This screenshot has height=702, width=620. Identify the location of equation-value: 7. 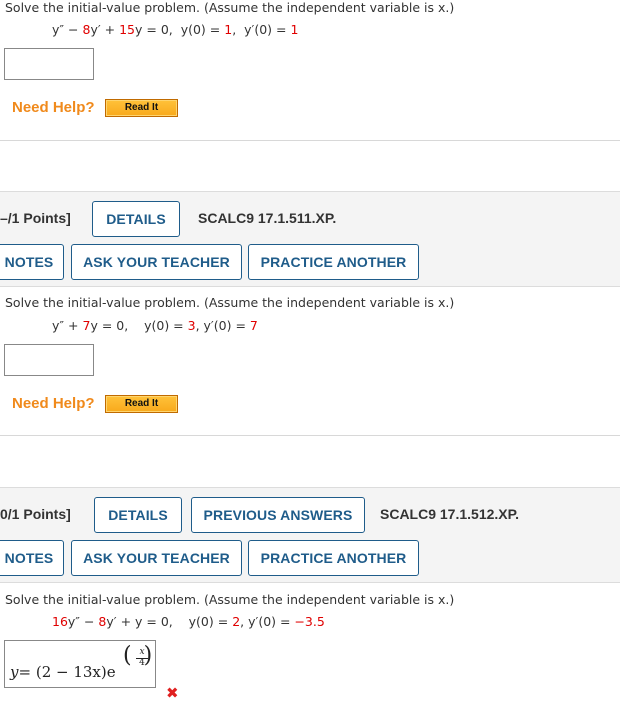
(253, 325).